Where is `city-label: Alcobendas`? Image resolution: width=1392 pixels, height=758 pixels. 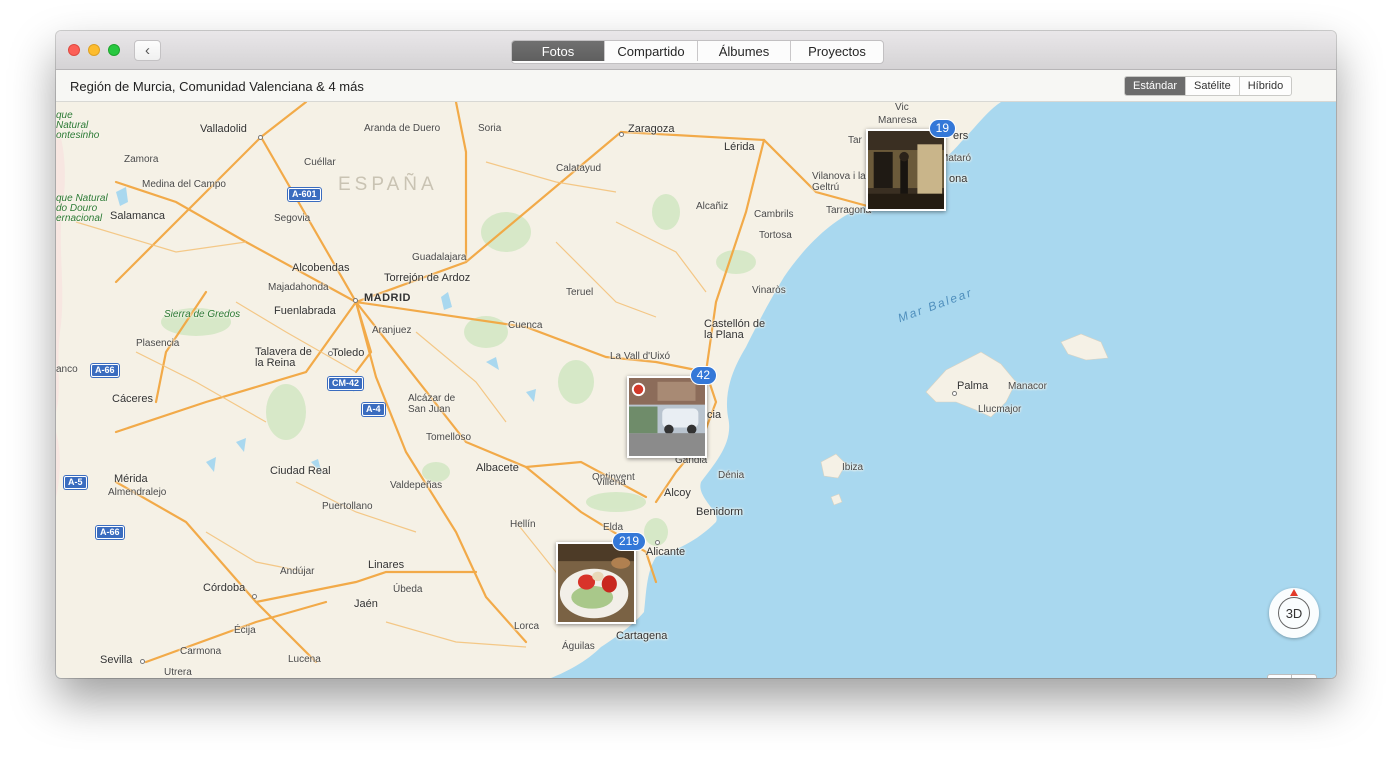
city-label: Alcobendas is located at coordinates (321, 268).